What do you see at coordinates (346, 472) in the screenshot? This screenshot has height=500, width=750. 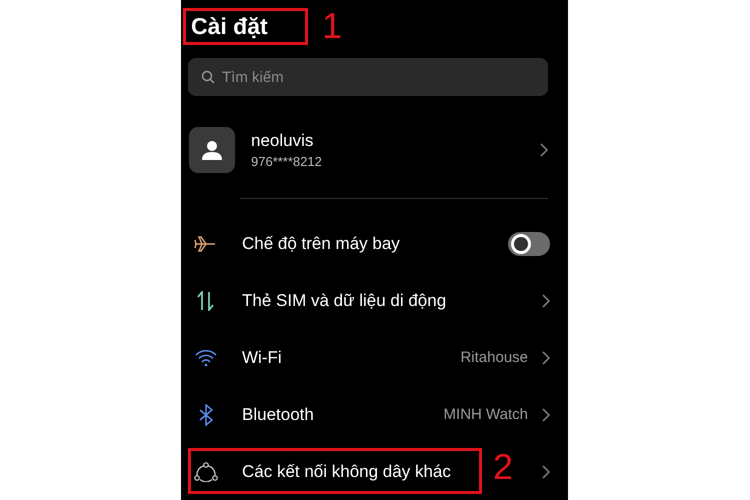 I see `setting-label: Các kết nối không dây khác` at bounding box center [346, 472].